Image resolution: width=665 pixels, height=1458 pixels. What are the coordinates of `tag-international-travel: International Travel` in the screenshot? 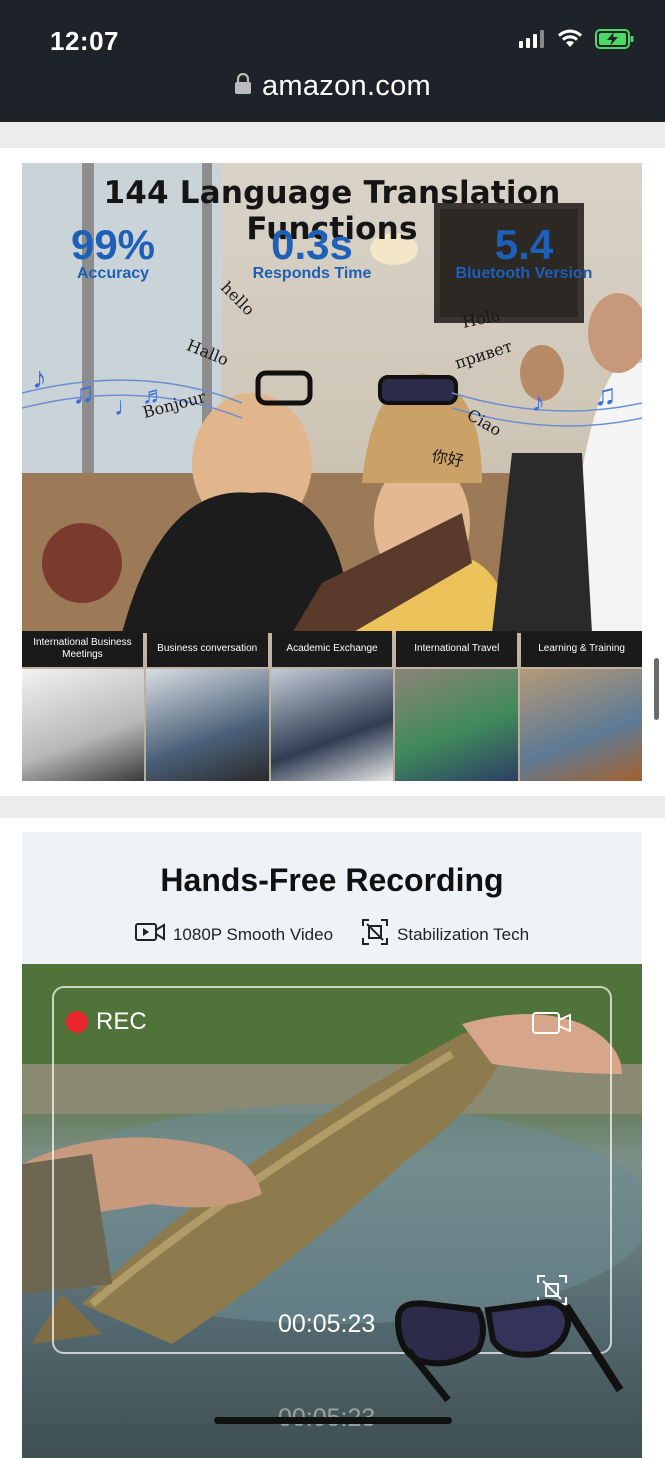 It's located at (457, 649).